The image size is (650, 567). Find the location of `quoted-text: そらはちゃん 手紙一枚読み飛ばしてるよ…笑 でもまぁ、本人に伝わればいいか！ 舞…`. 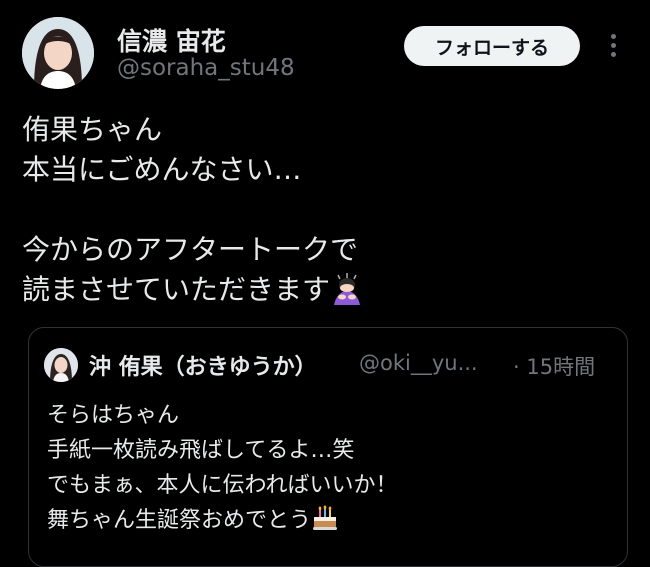

quoted-text: そらはちゃん 手紙一枚読み飛ばしてるよ…笑 でもまぁ、本人に伝わればいいか！ 舞… is located at coordinates (222, 468).